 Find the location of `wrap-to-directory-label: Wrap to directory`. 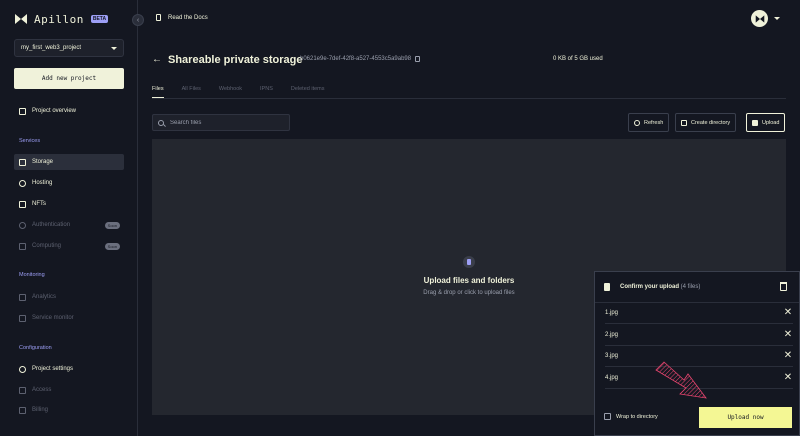

wrap-to-directory-label: Wrap to directory is located at coordinates (637, 416).